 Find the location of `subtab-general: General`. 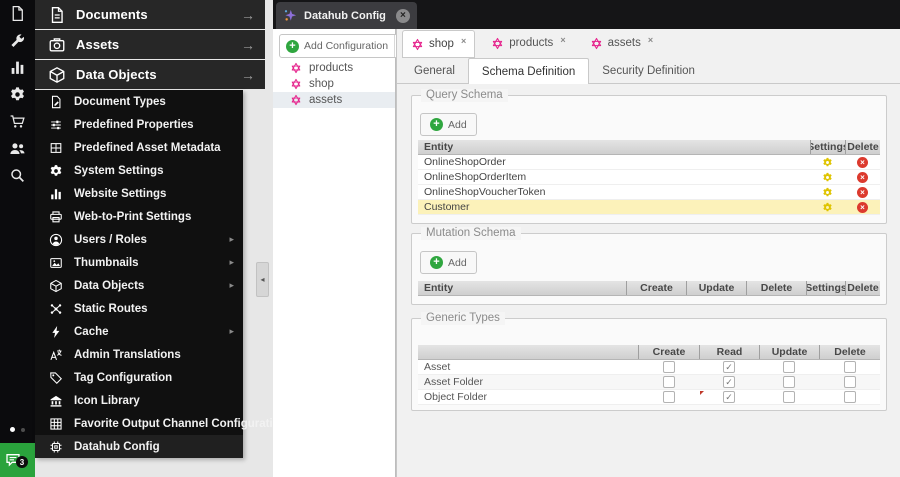

subtab-general: General is located at coordinates (434, 71).